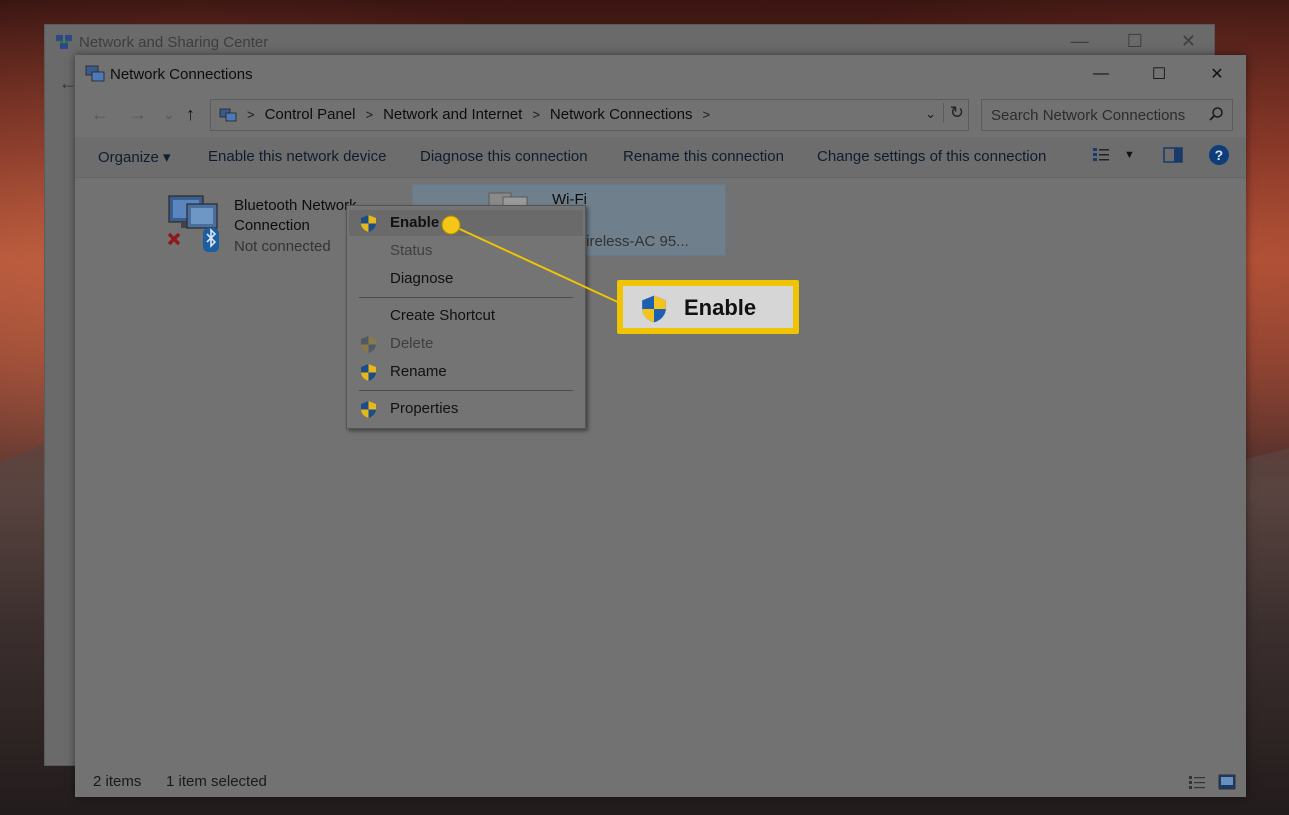  I want to click on enable-callout: Enable, so click(708, 307).